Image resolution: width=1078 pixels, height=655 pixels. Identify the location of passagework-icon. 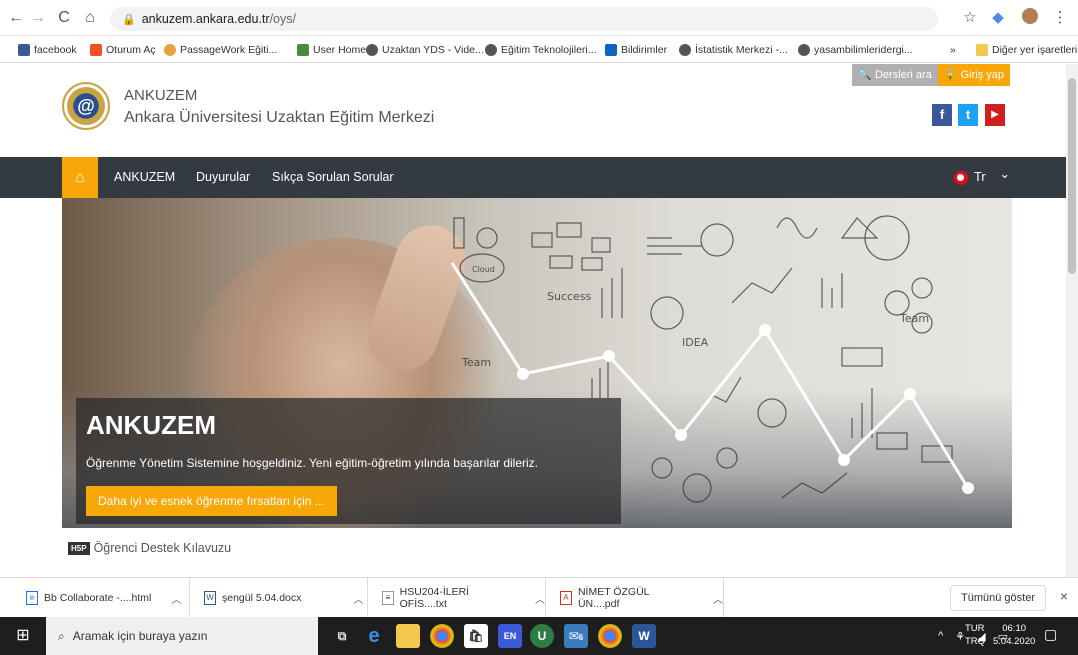
(170, 50).